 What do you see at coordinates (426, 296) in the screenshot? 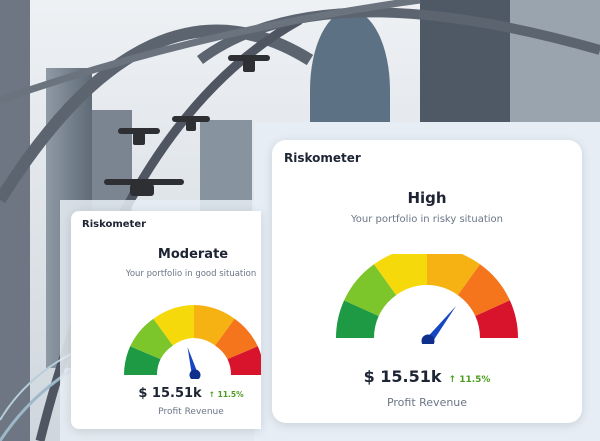
I see `gauge-segments` at bounding box center [426, 296].